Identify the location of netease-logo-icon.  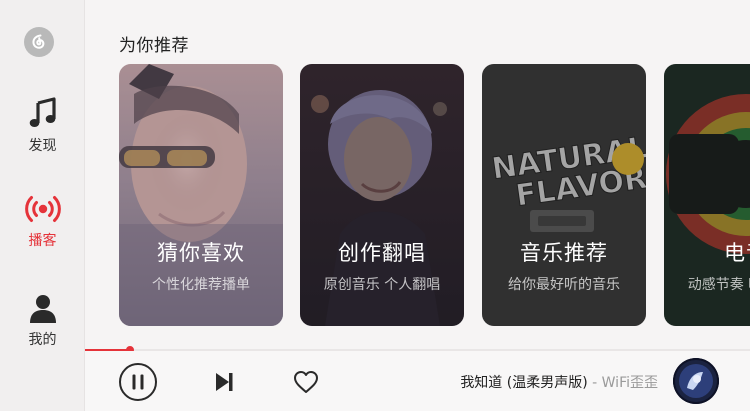
(39, 42).